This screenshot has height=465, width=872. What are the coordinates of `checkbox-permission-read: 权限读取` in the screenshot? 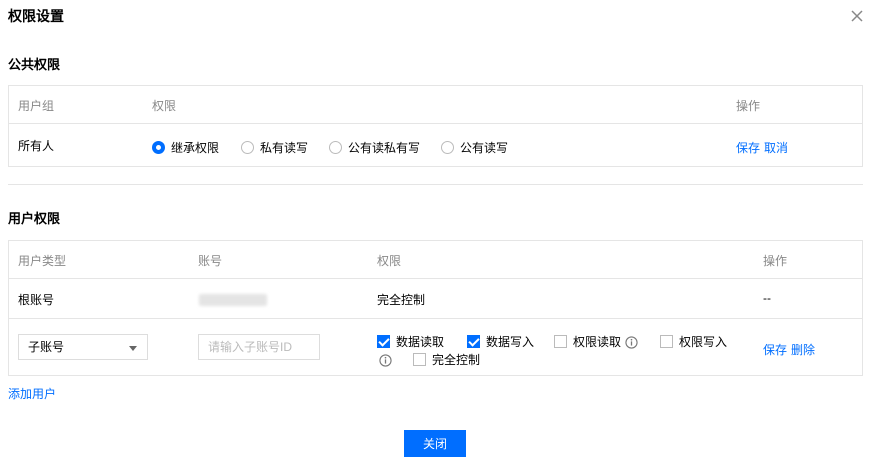 It's located at (587, 341).